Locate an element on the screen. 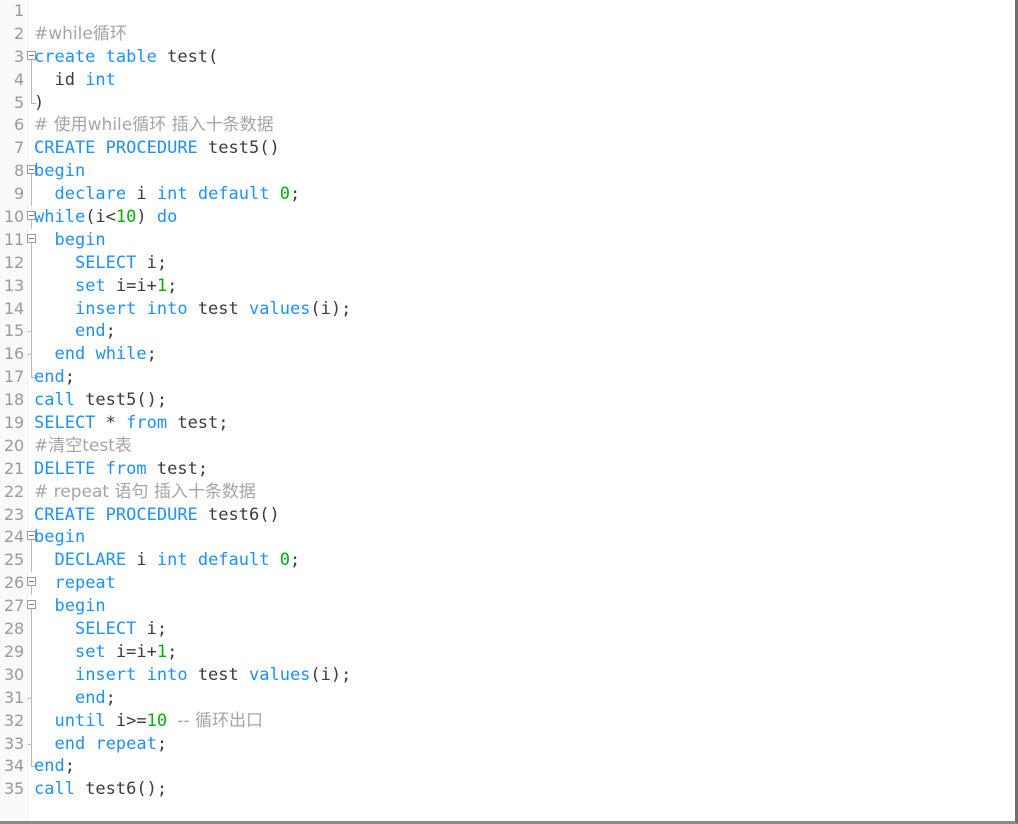  code-line: 13 set i=i+1; is located at coordinates (507, 286).